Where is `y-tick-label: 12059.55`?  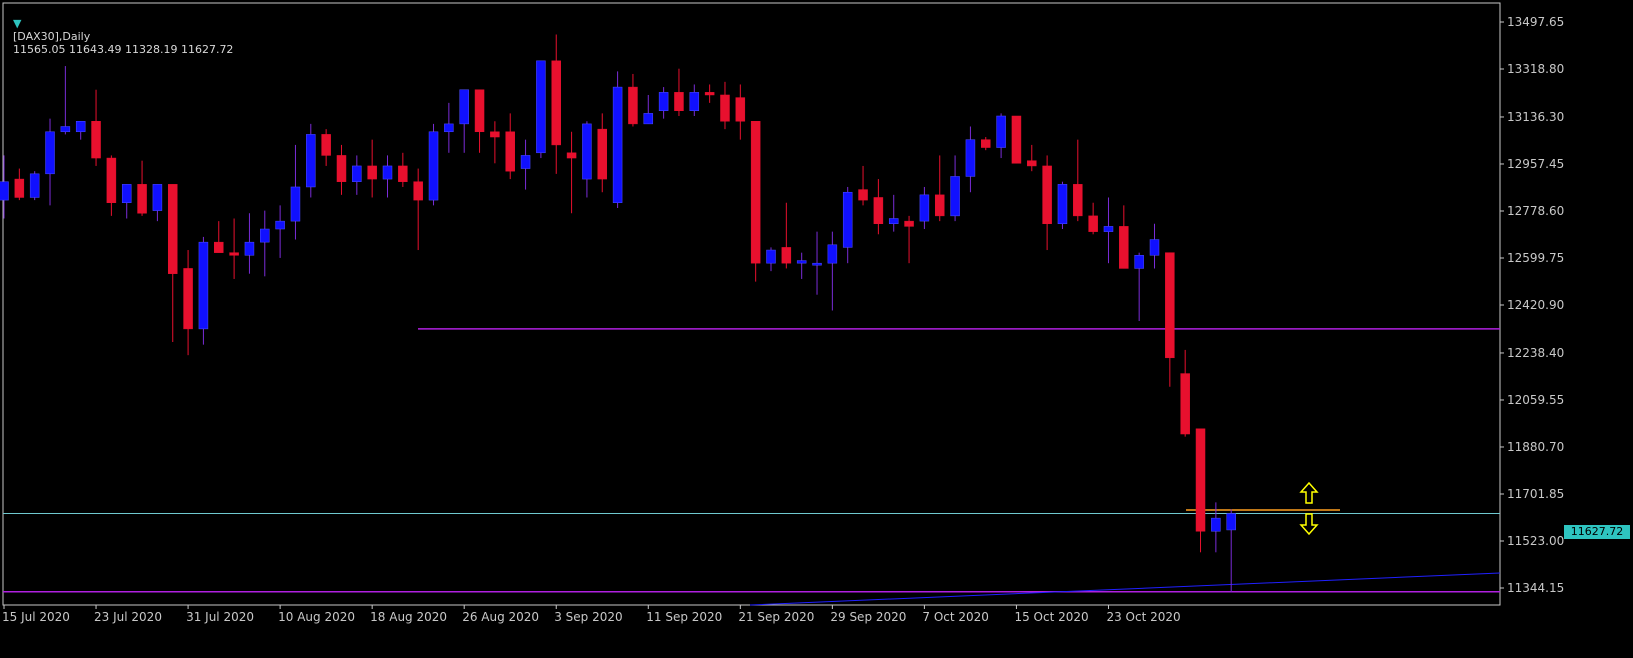
y-tick-label: 12059.55 is located at coordinates (1535, 400).